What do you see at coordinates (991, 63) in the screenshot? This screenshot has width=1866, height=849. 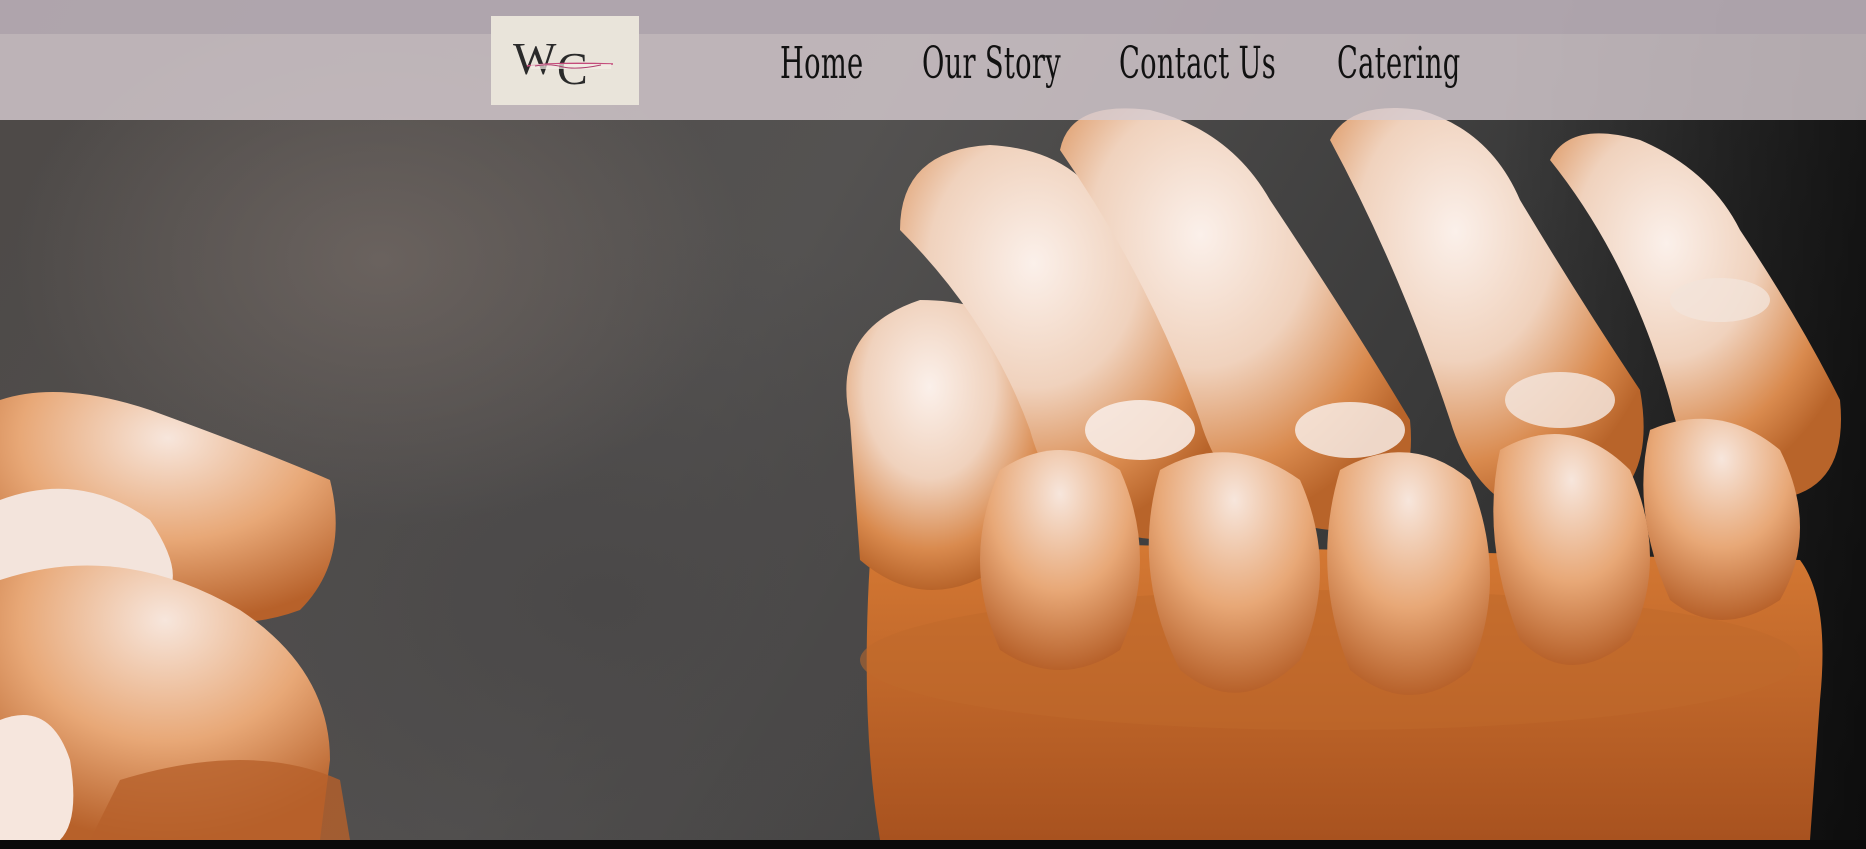 I see `nav-link-our-story: Our Story` at bounding box center [991, 63].